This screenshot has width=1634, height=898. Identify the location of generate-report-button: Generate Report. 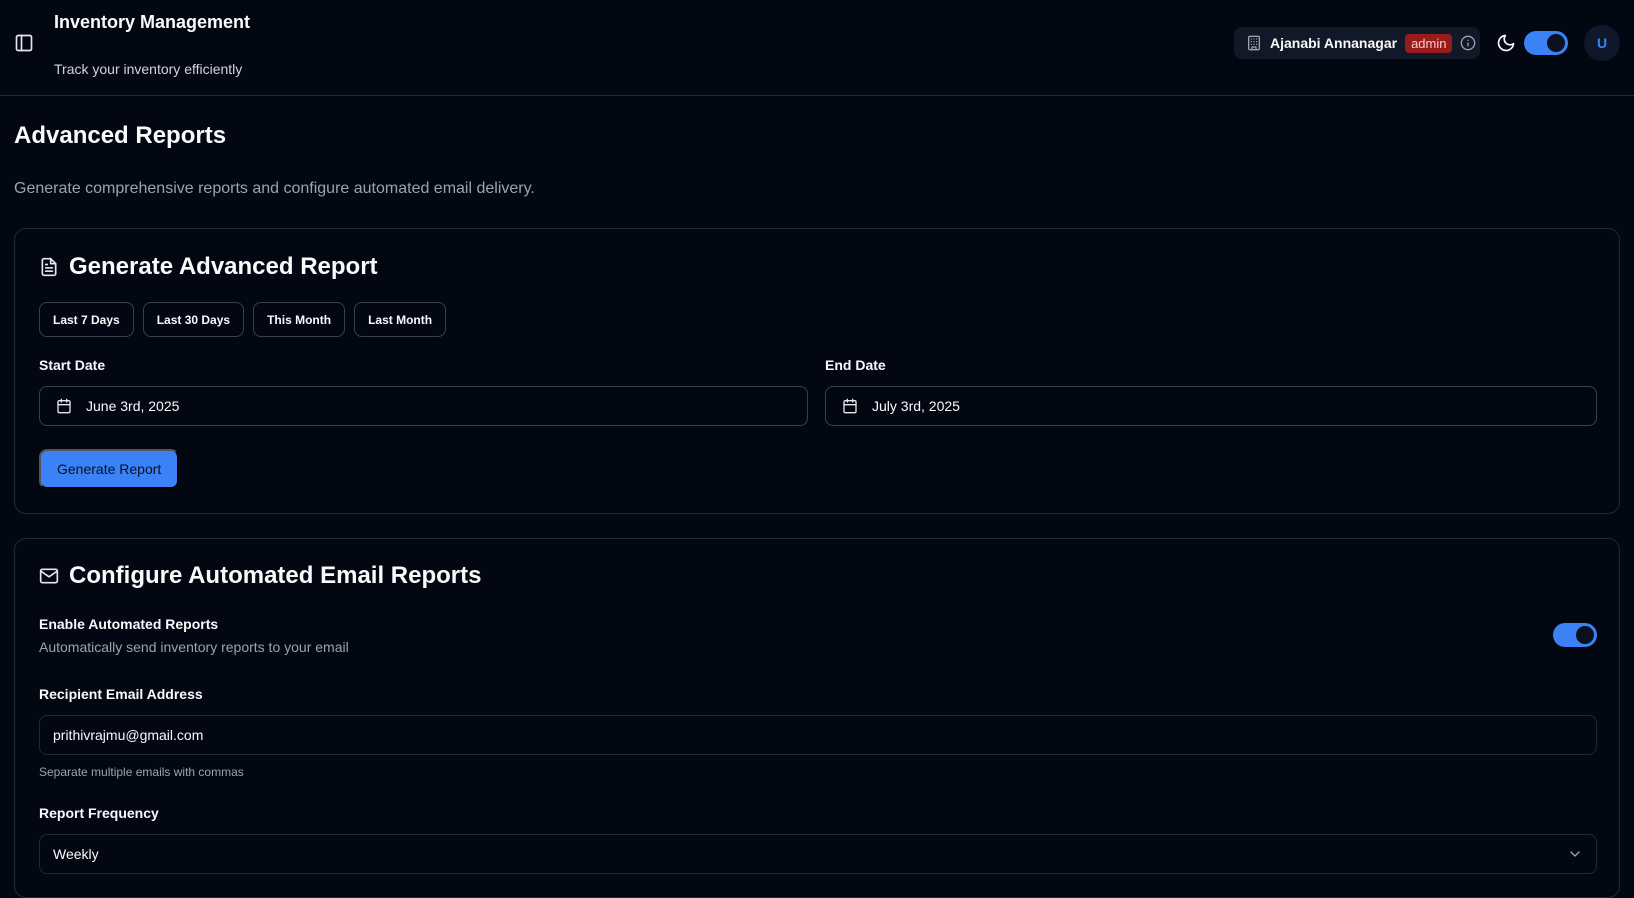
(109, 469).